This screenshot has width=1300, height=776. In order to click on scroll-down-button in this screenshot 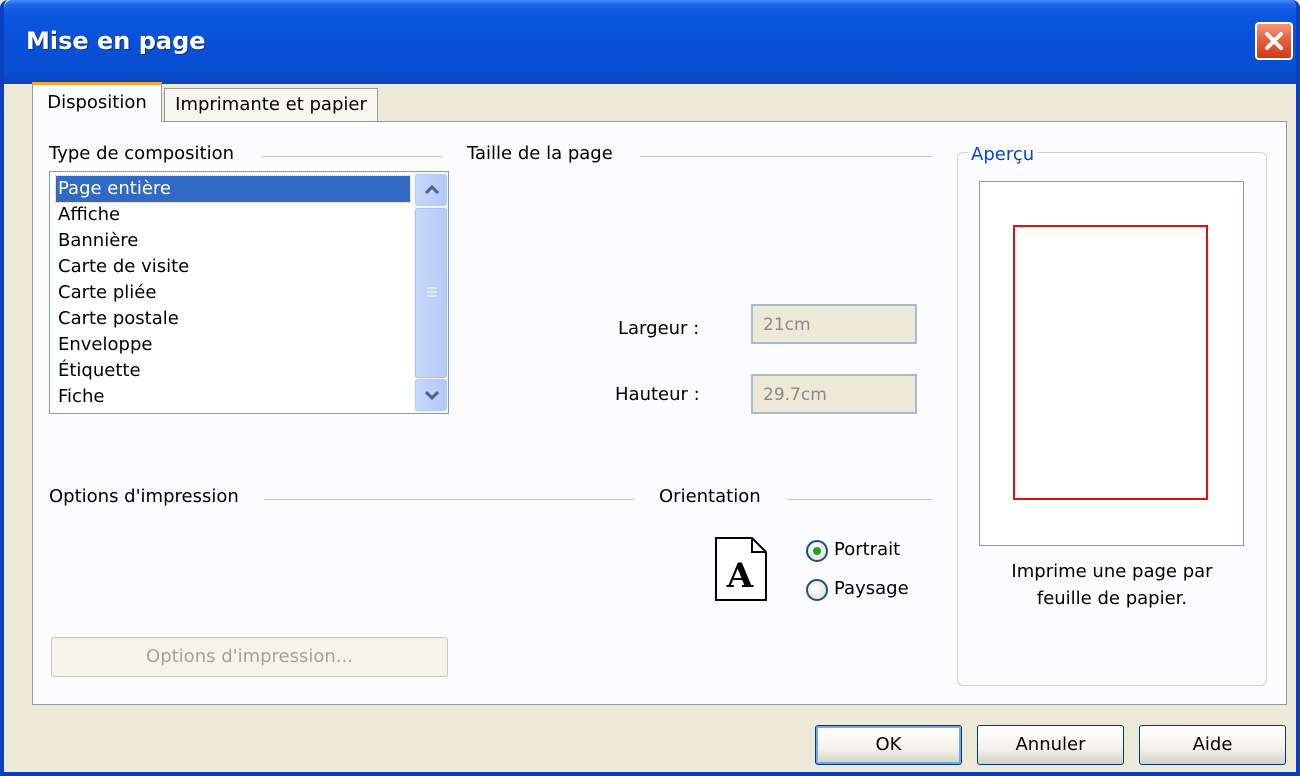, I will do `click(431, 395)`.